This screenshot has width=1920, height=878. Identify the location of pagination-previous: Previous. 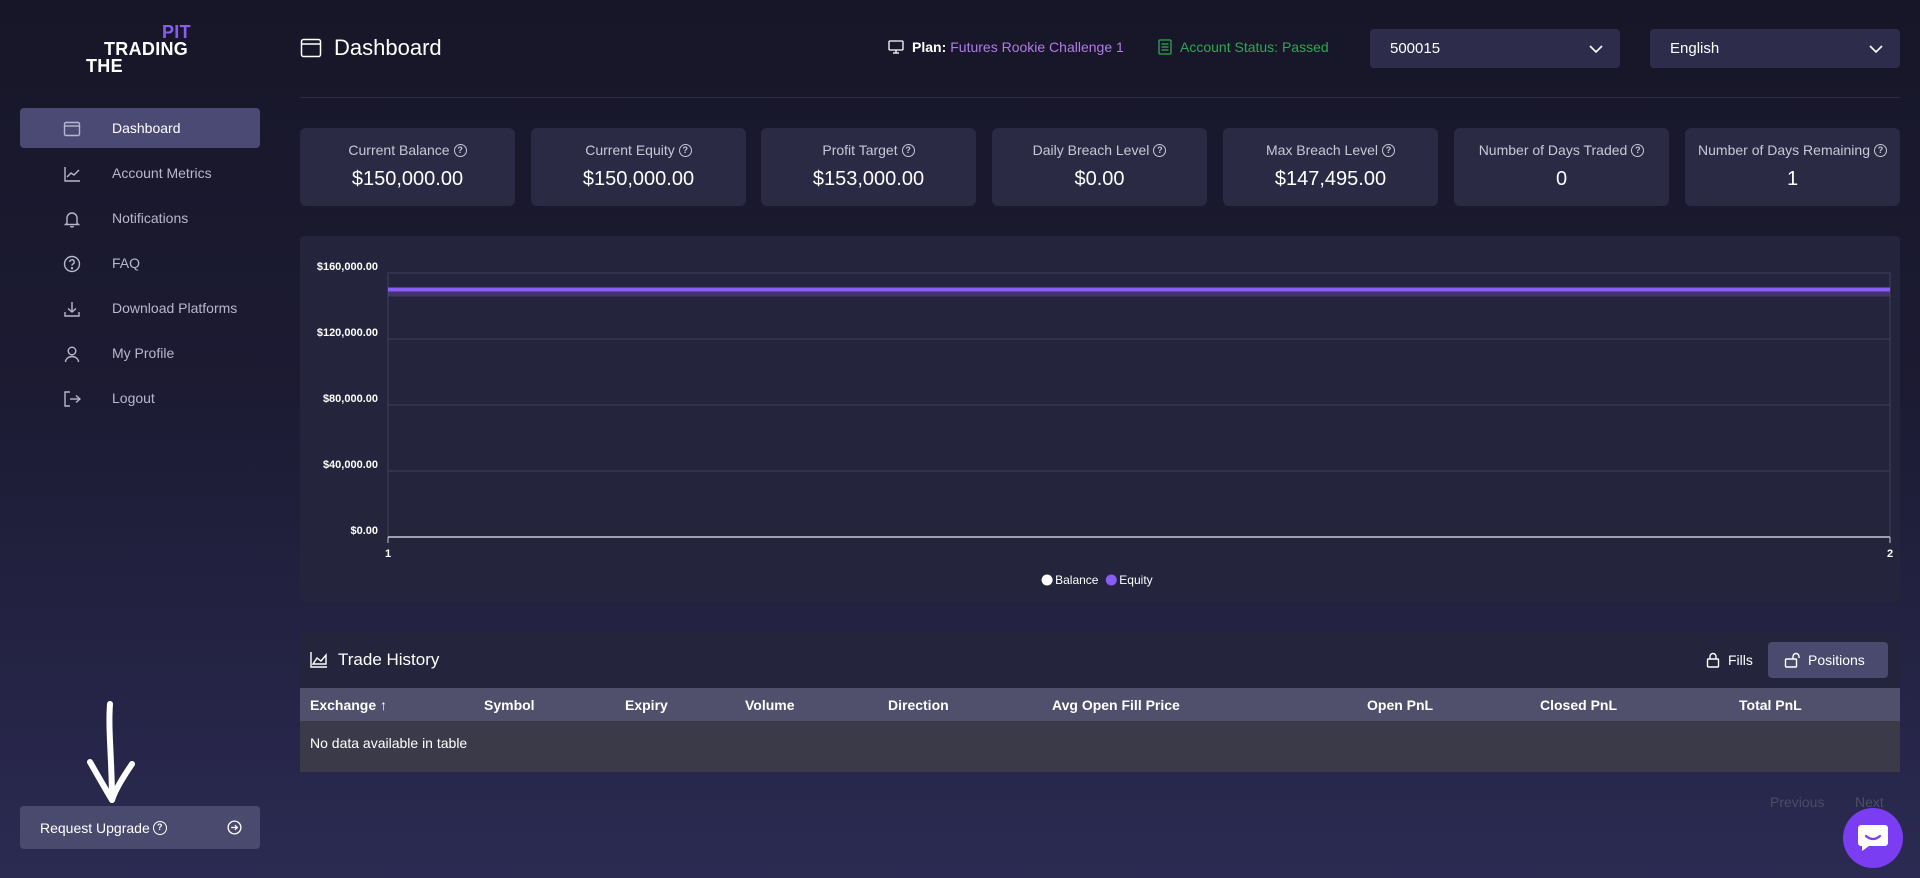
(1797, 802).